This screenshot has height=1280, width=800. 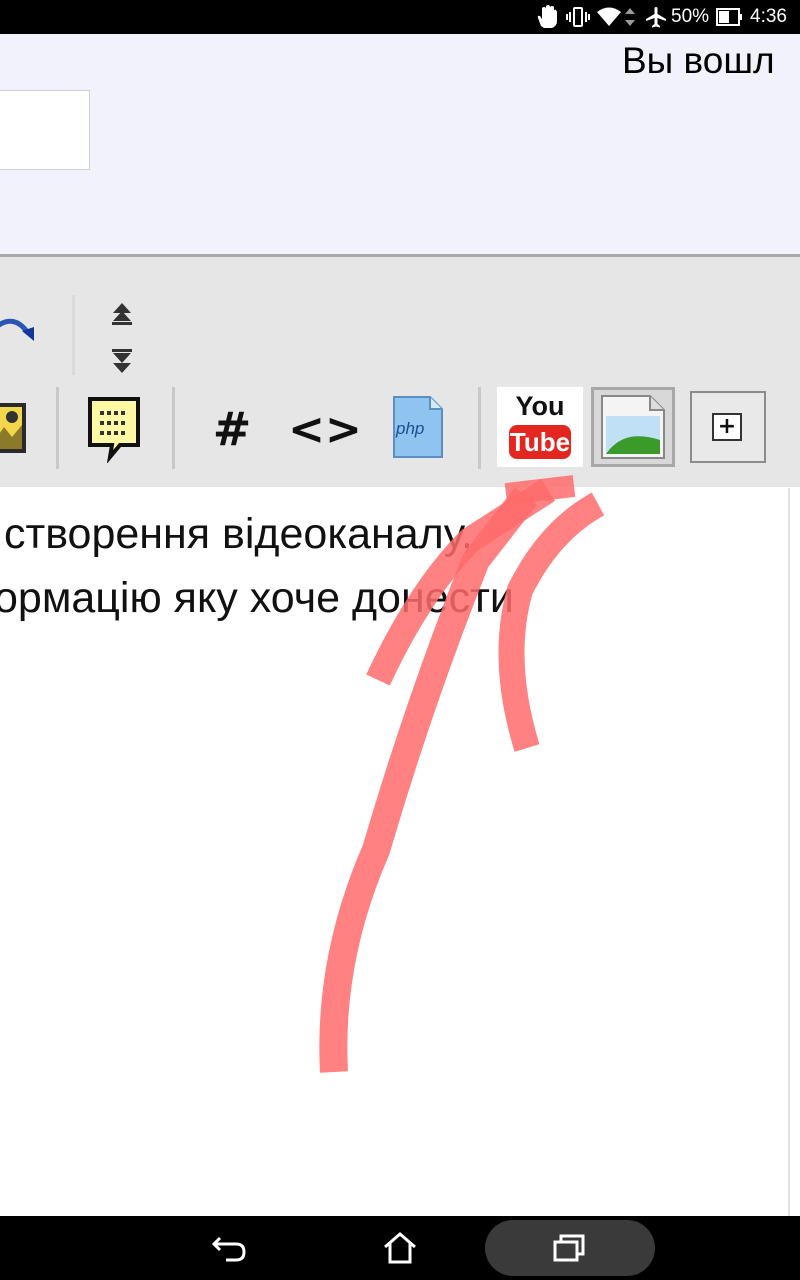 What do you see at coordinates (729, 17) in the screenshot?
I see `battery-icon` at bounding box center [729, 17].